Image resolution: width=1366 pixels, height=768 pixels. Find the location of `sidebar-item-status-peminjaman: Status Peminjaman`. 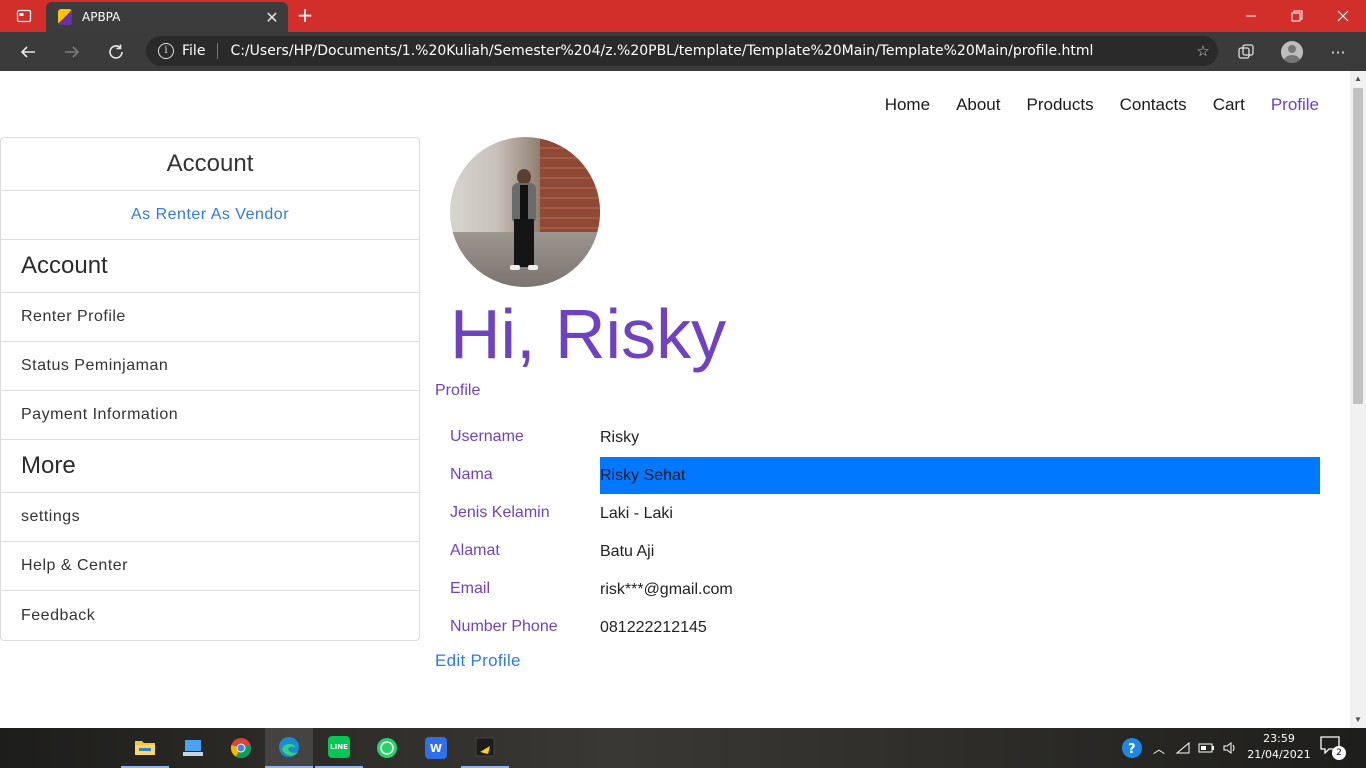

sidebar-item-status-peminjaman: Status Peminjaman is located at coordinates (210, 366).